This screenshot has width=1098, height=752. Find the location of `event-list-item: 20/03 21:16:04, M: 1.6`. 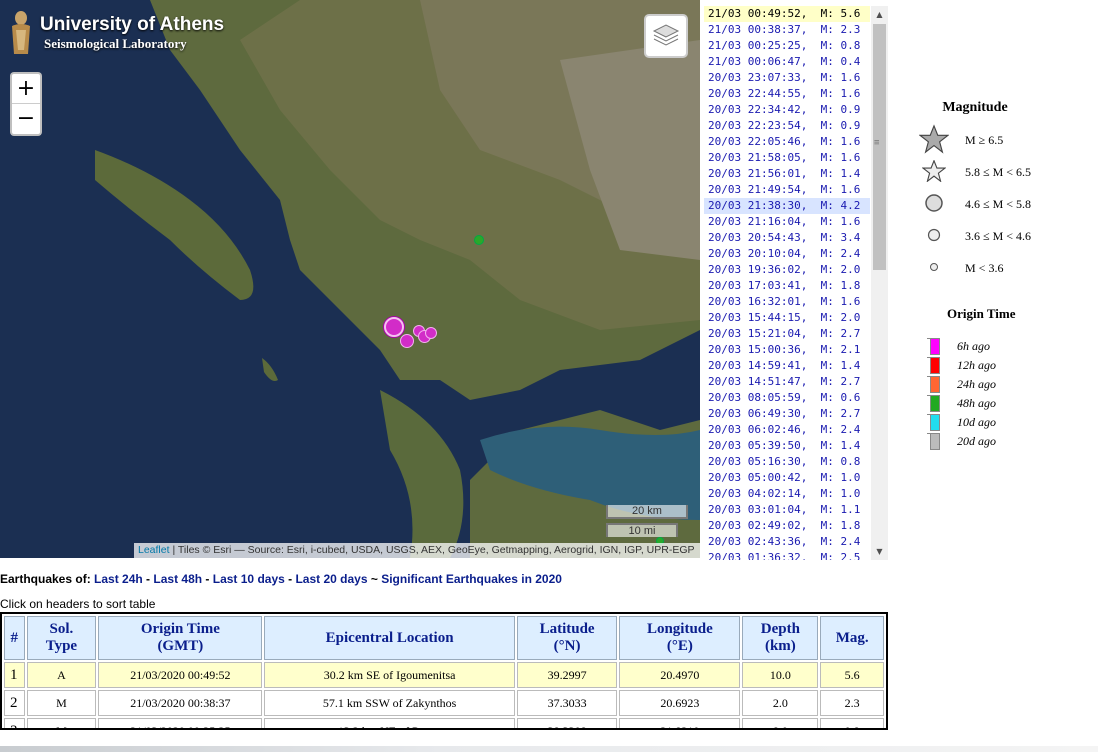

event-list-item: 20/03 21:16:04, M: 1.6 is located at coordinates (787, 222).